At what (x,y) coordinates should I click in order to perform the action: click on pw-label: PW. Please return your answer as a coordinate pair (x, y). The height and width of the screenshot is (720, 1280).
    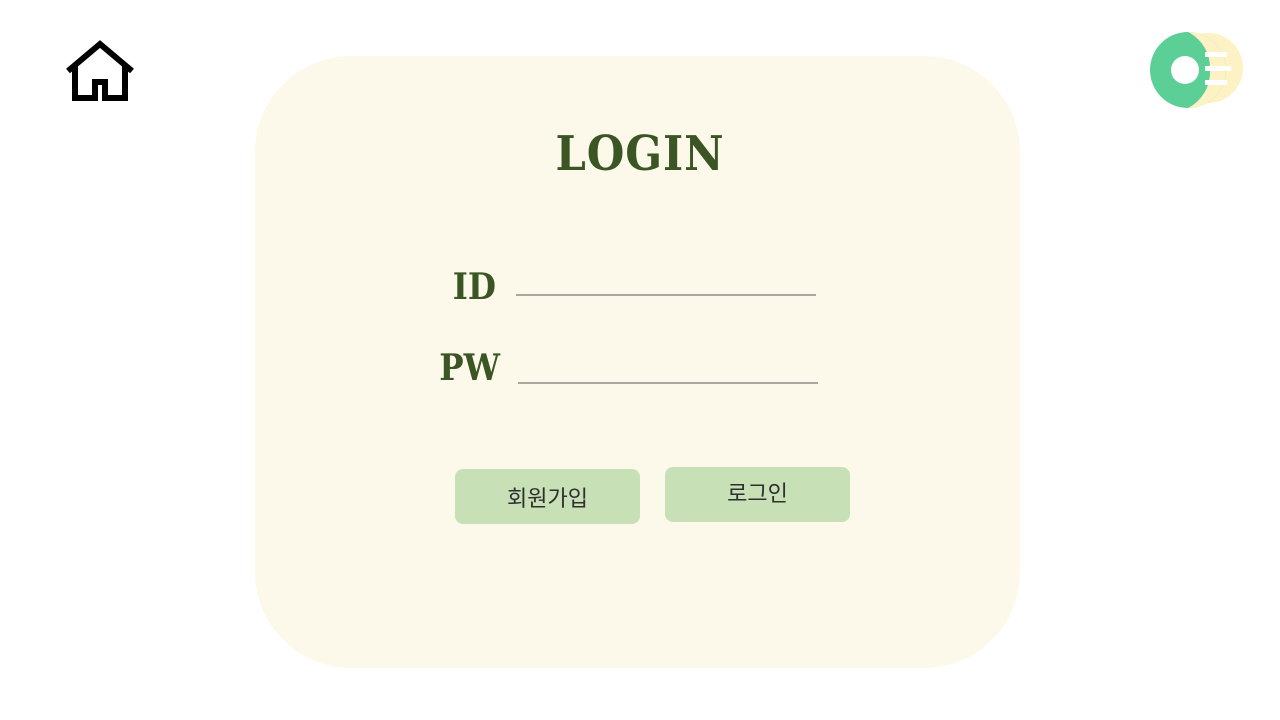
    Looking at the image, I should click on (469, 368).